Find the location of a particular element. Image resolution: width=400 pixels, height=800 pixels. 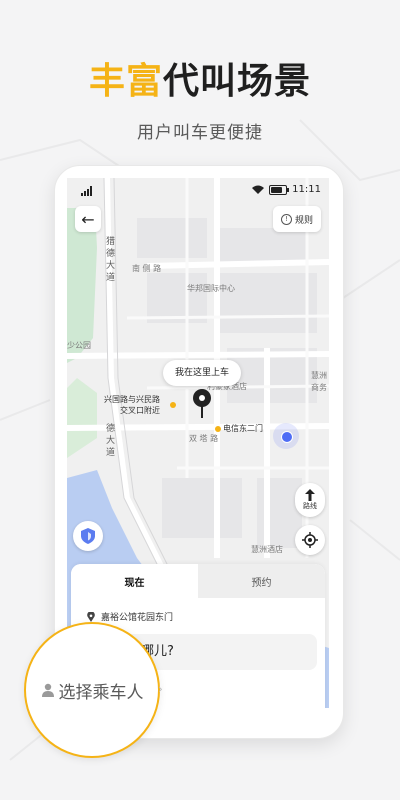

battery-icon is located at coordinates (279, 189).